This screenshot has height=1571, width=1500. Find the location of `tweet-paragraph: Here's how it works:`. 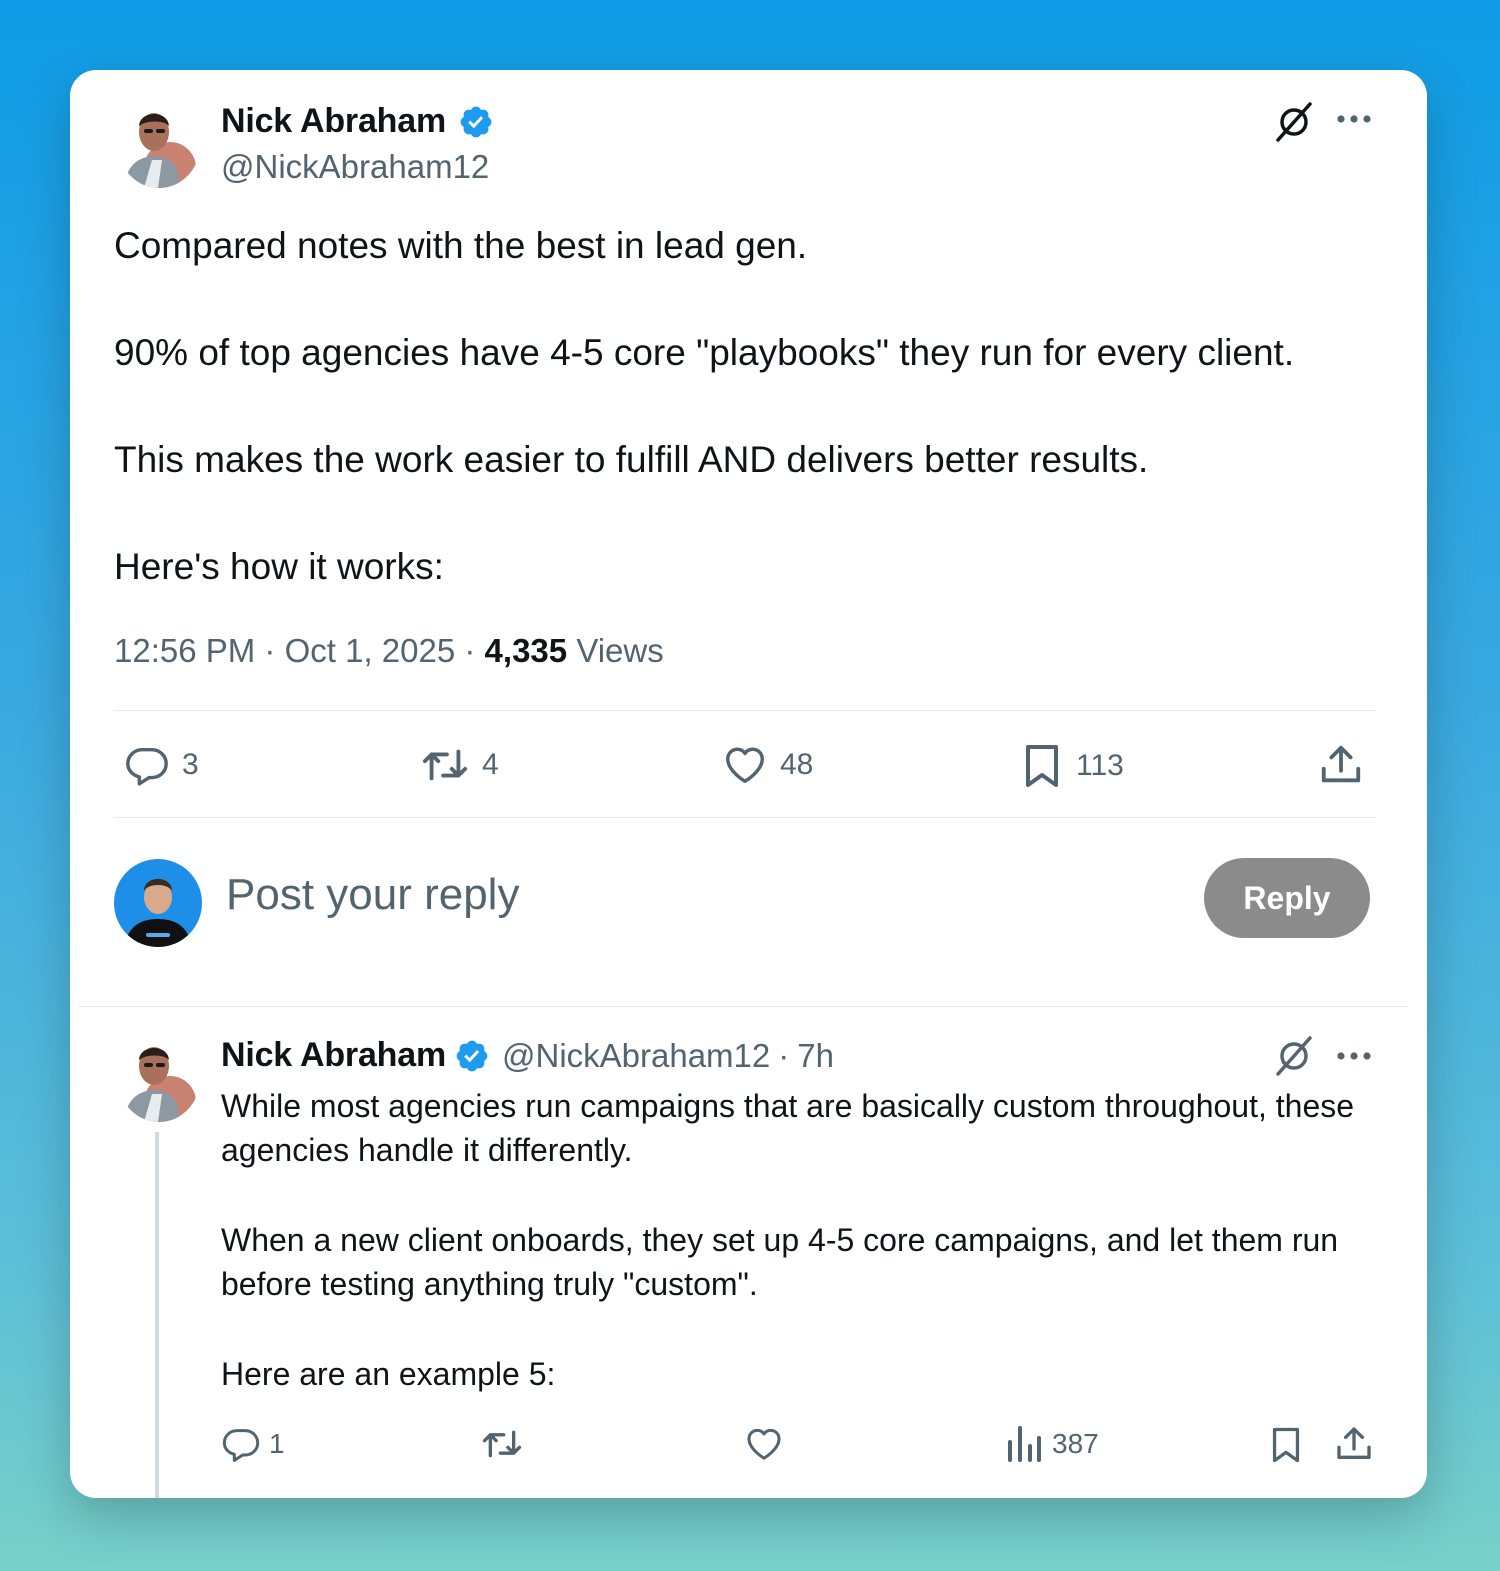

tweet-paragraph: Here's how it works: is located at coordinates (279, 566).